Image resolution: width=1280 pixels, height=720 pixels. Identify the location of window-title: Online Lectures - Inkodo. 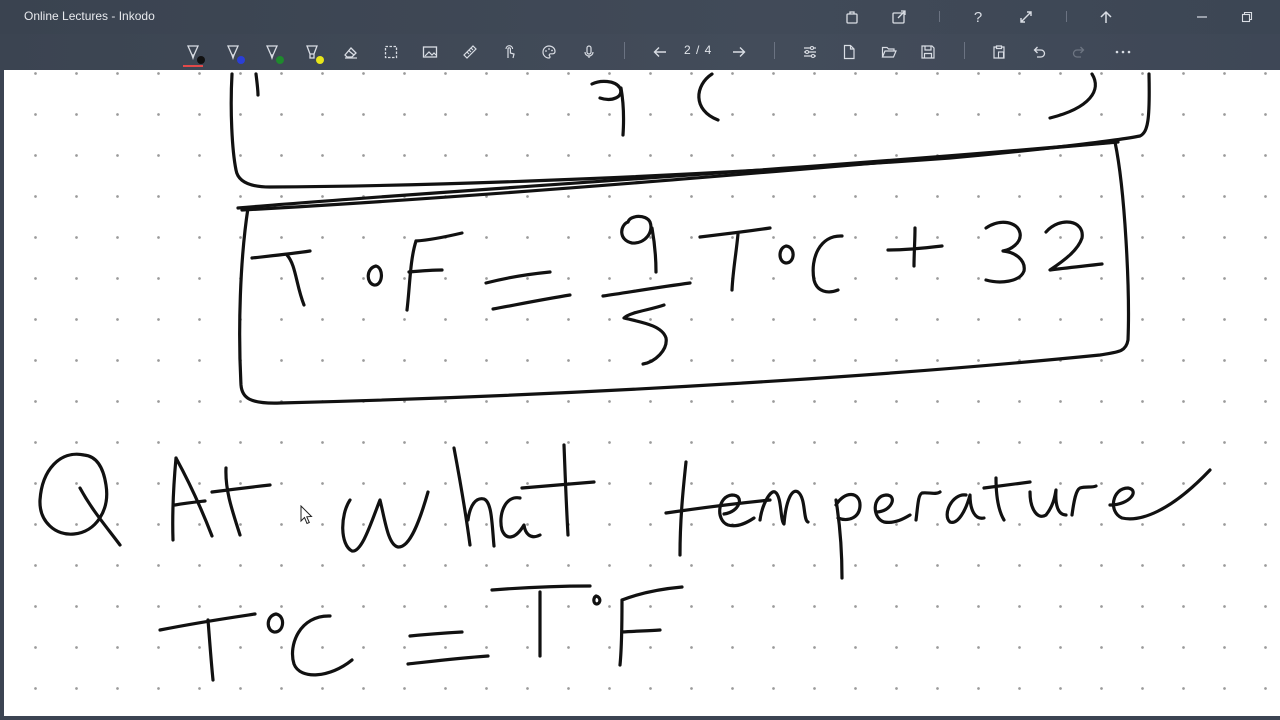
(89, 16).